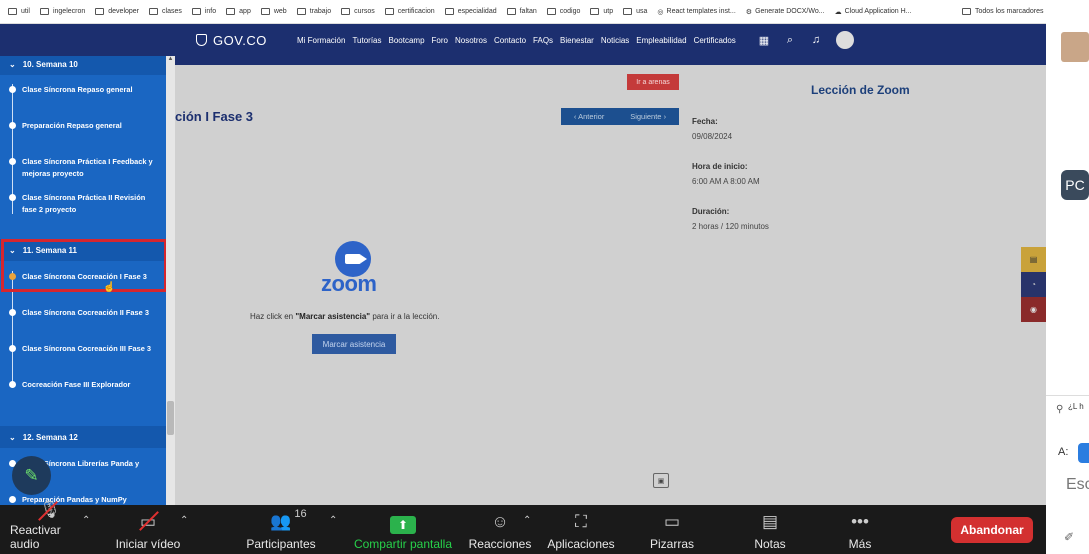 This screenshot has width=1089, height=554. What do you see at coordinates (471, 40) in the screenshot?
I see `nav-nosotros: Nosotros` at bounding box center [471, 40].